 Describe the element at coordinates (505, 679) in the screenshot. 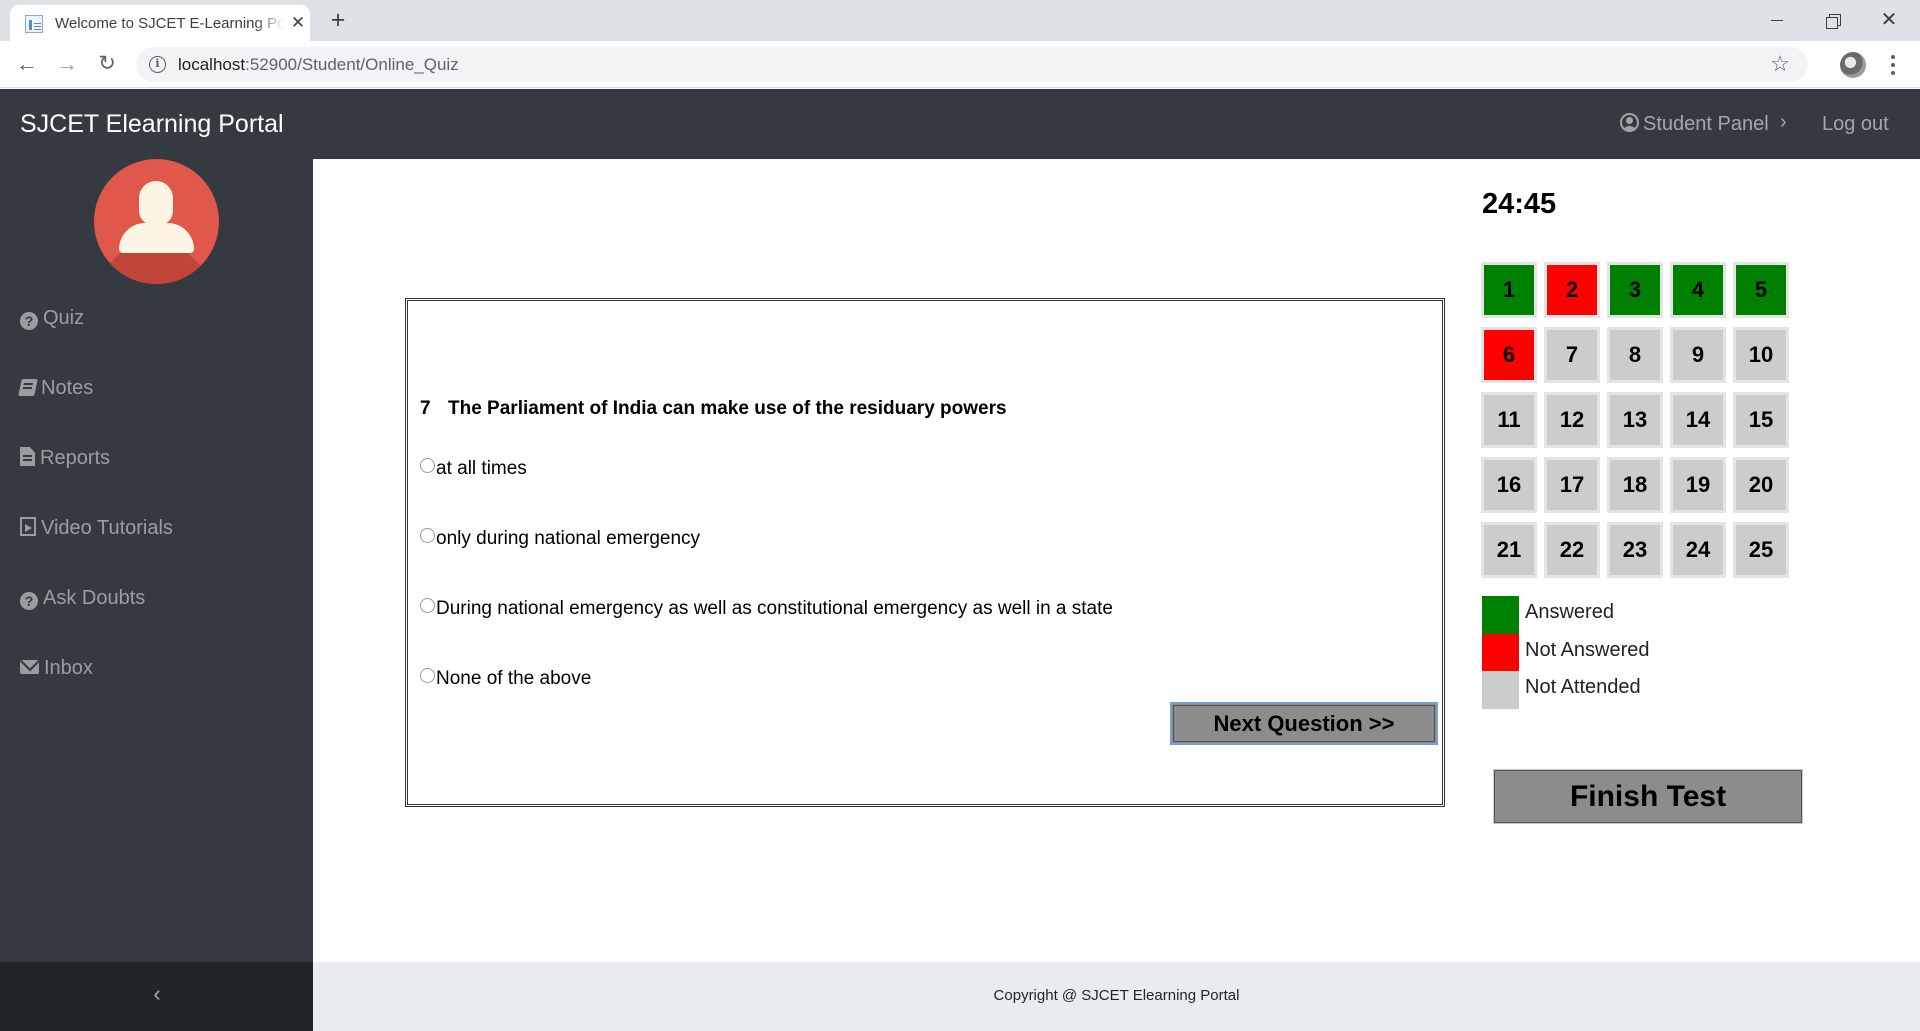

I see `option-4: None of the above` at that location.